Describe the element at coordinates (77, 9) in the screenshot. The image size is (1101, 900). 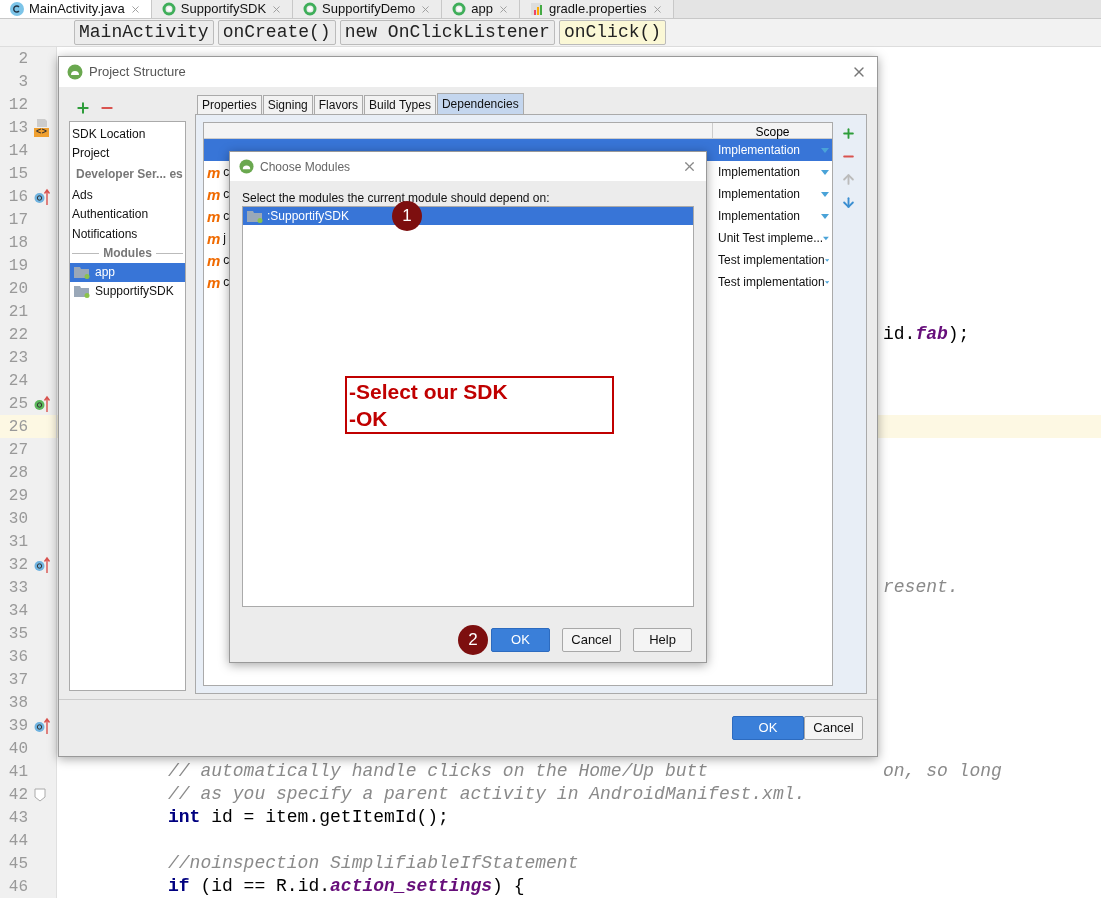
I see `tab-label: MainActivity.java` at that location.